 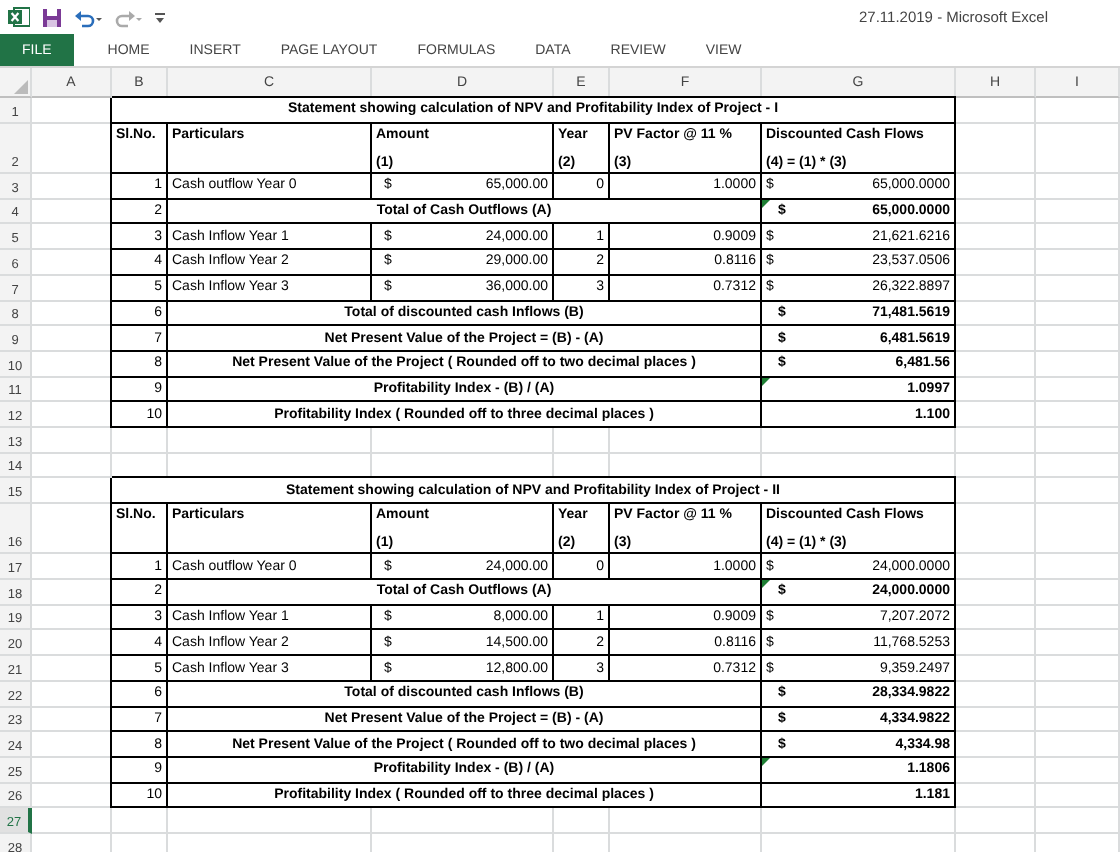 What do you see at coordinates (19, 17) in the screenshot?
I see `app-logo-icon` at bounding box center [19, 17].